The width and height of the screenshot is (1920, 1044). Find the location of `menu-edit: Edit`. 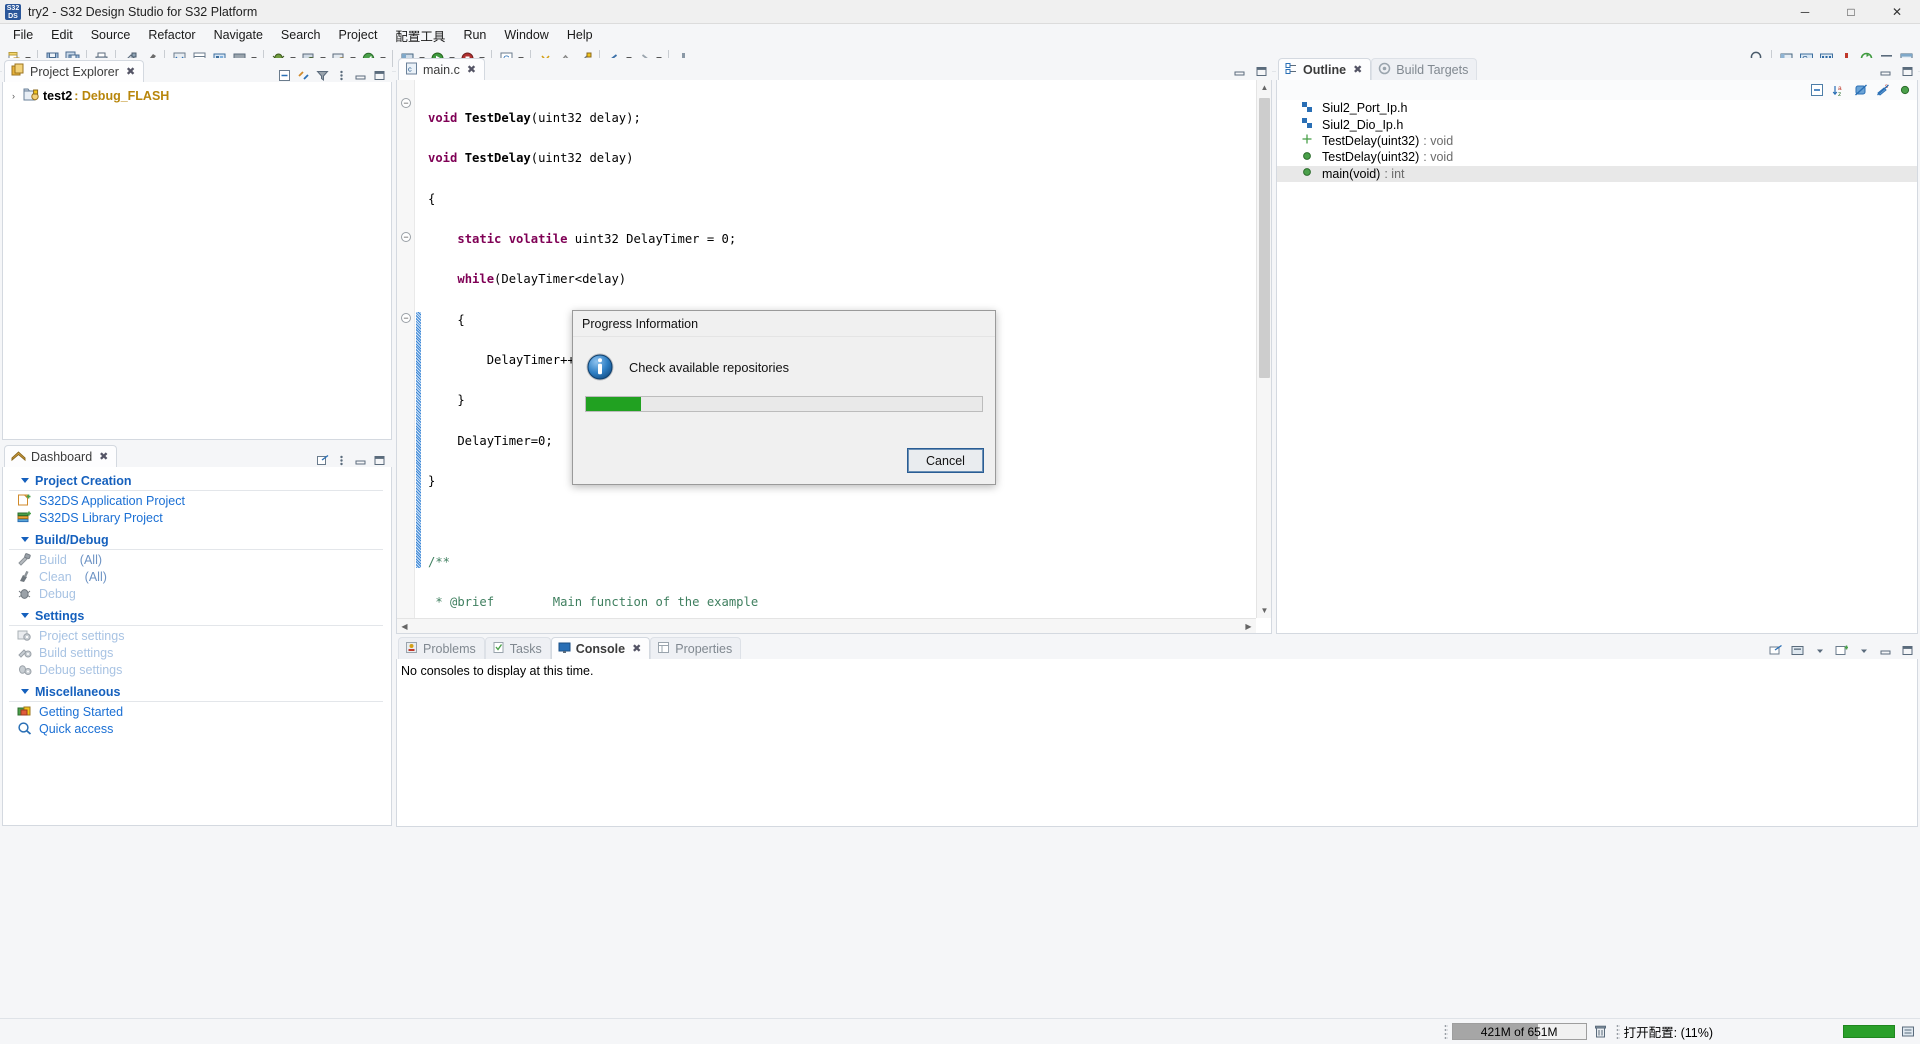

menu-edit: Edit is located at coordinates (62, 35).